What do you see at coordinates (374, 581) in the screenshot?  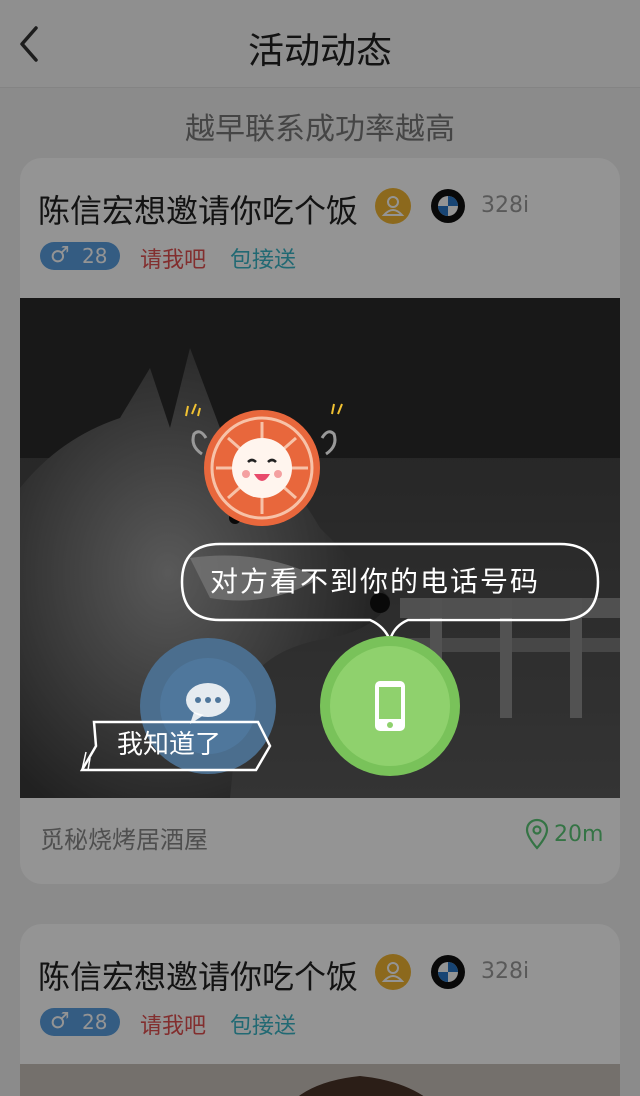 I see `guide-message: 对方看不到你的电话号码` at bounding box center [374, 581].